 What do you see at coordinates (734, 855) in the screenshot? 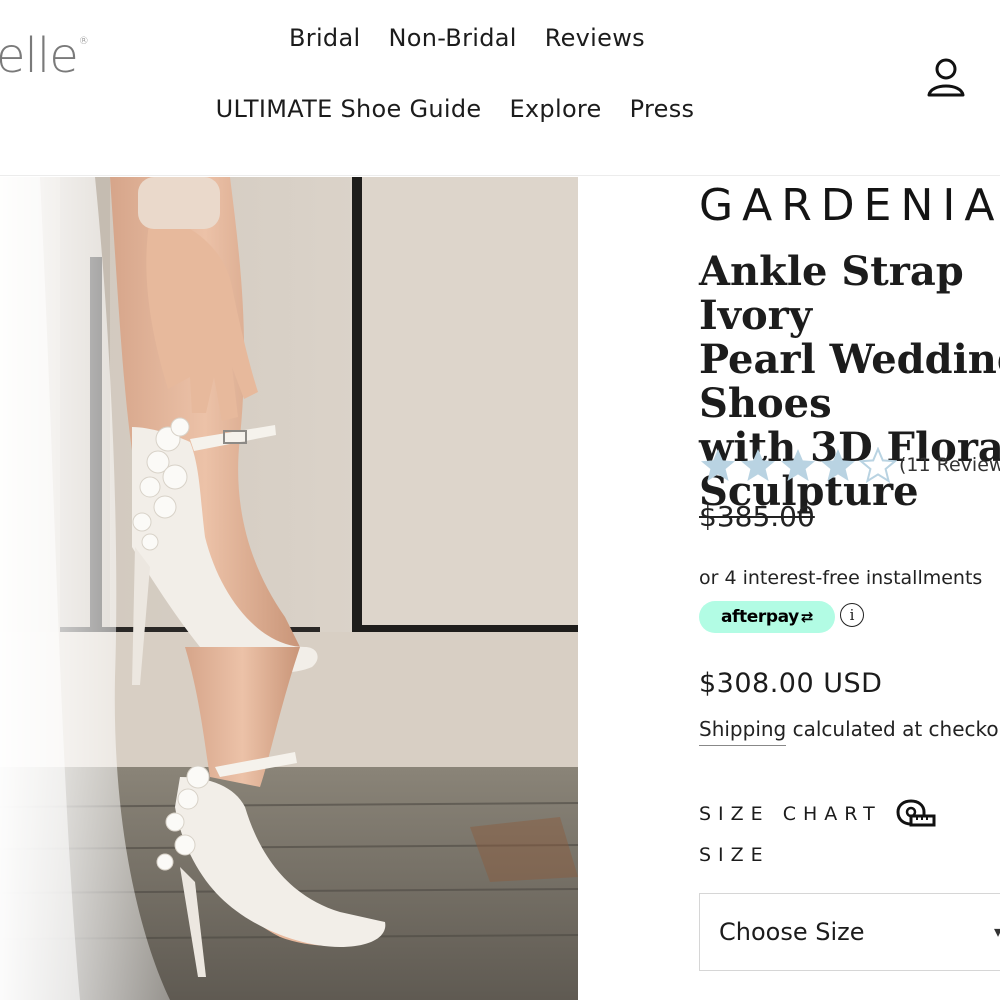
I see `size-option-label: SIZE` at bounding box center [734, 855].